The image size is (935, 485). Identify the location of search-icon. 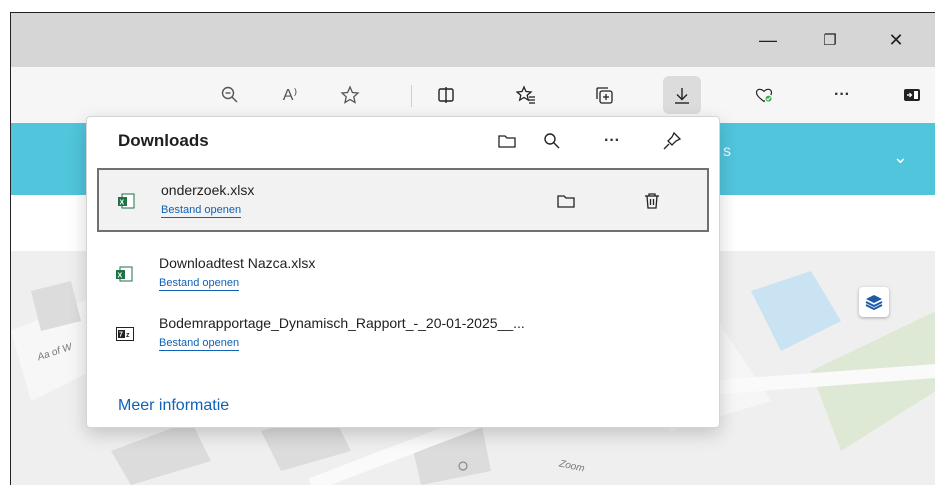
(552, 141).